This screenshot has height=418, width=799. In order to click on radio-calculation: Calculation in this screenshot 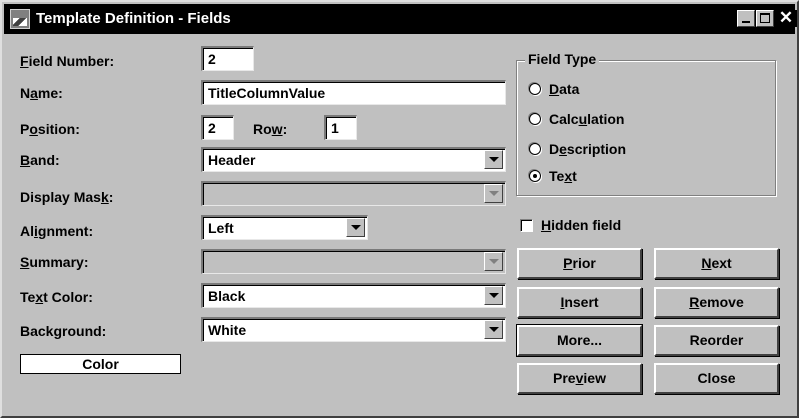, I will do `click(576, 119)`.